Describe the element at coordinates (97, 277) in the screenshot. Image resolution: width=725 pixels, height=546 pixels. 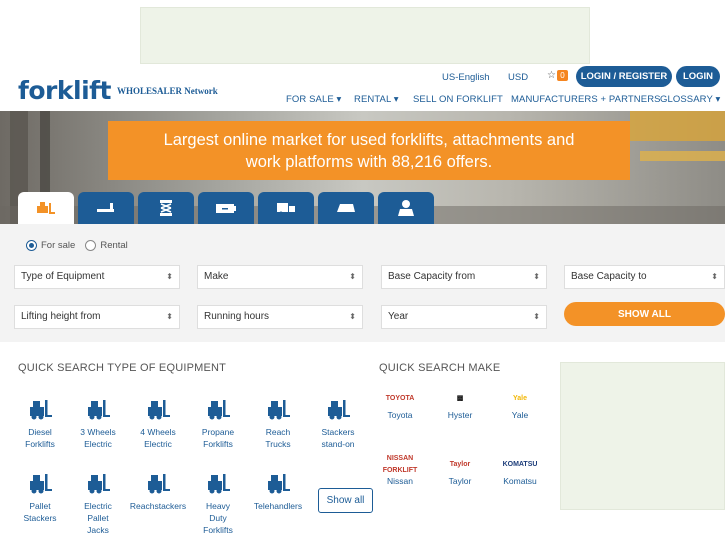
I see `type-of-equipment-select: Type of Equipment ⬍` at that location.